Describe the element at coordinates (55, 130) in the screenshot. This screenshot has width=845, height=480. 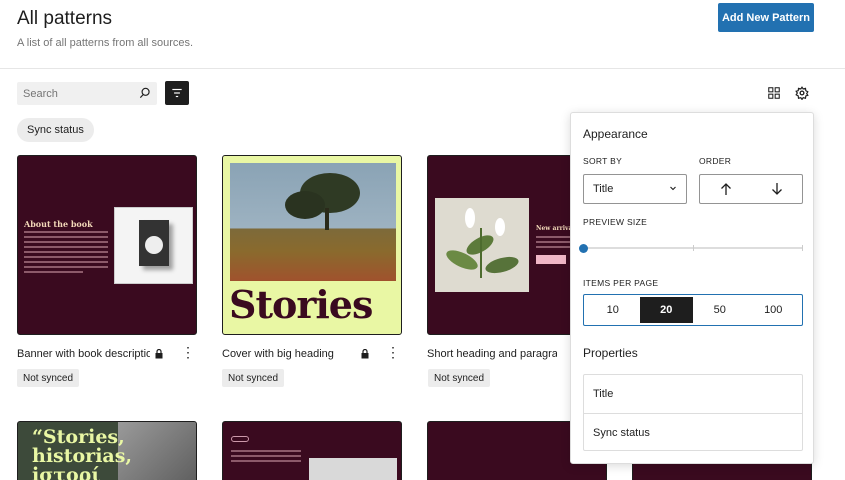
I see `sync-status-filter-chip: Sync status` at that location.